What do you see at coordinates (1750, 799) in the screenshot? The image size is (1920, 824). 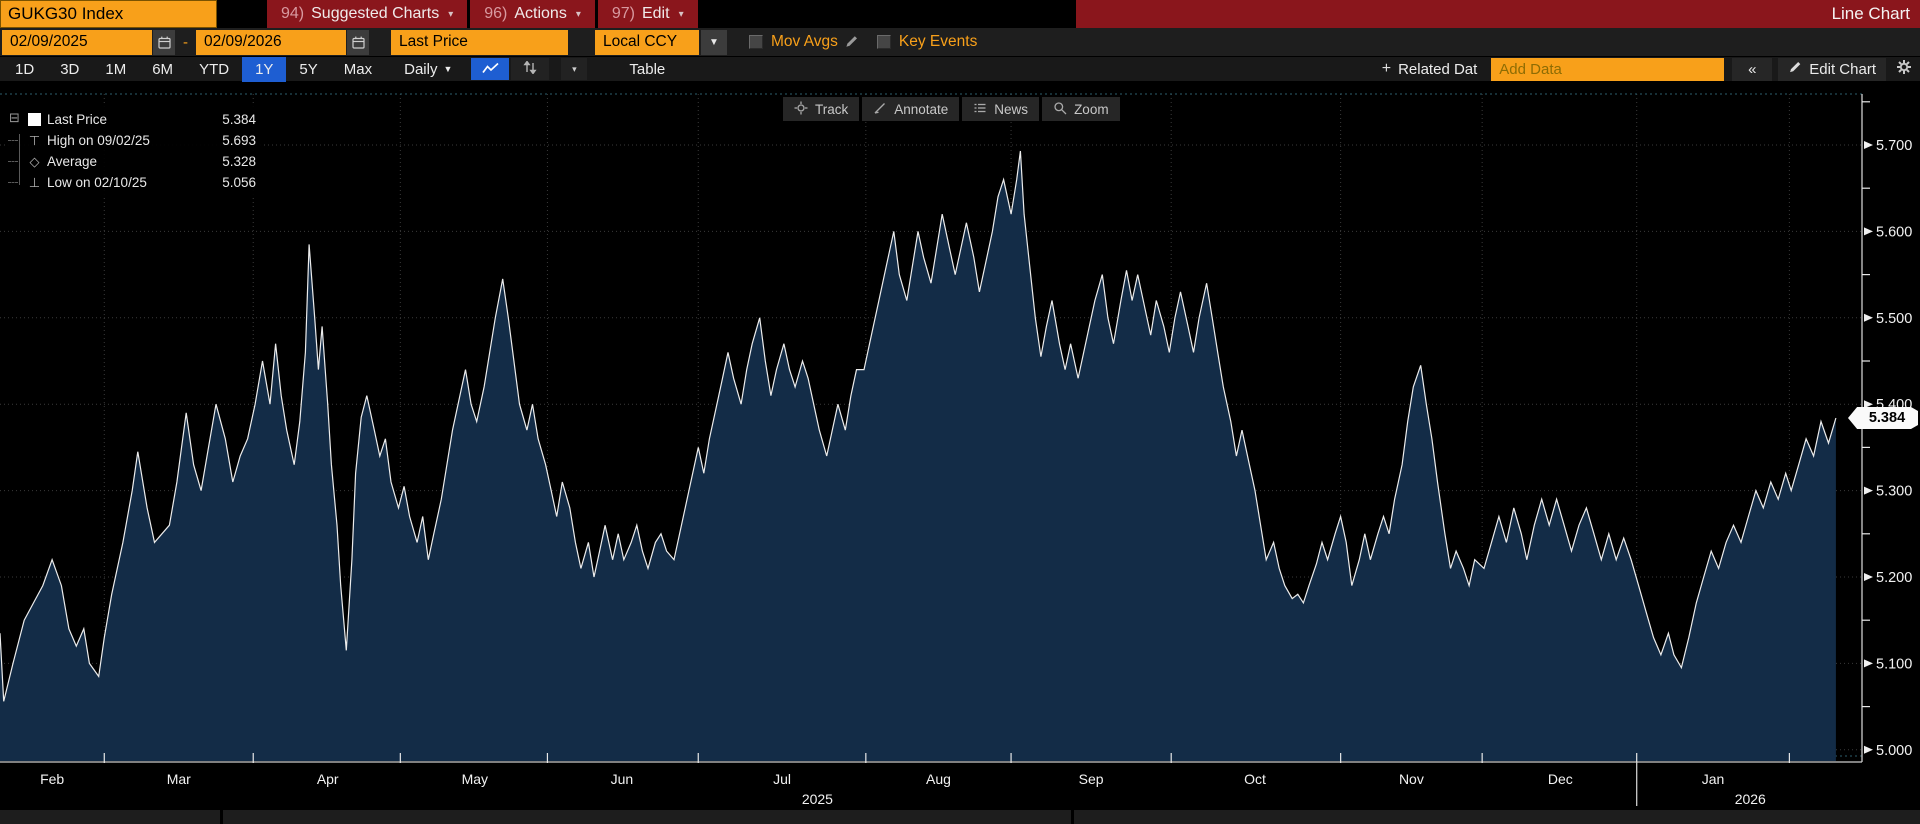 I see `svg-text: 2026` at bounding box center [1750, 799].